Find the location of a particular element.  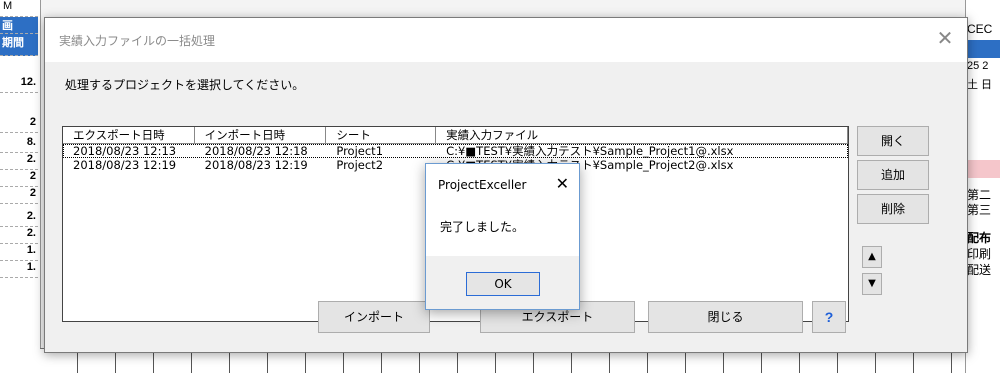

bg-text: 配布 is located at coordinates (979, 238).